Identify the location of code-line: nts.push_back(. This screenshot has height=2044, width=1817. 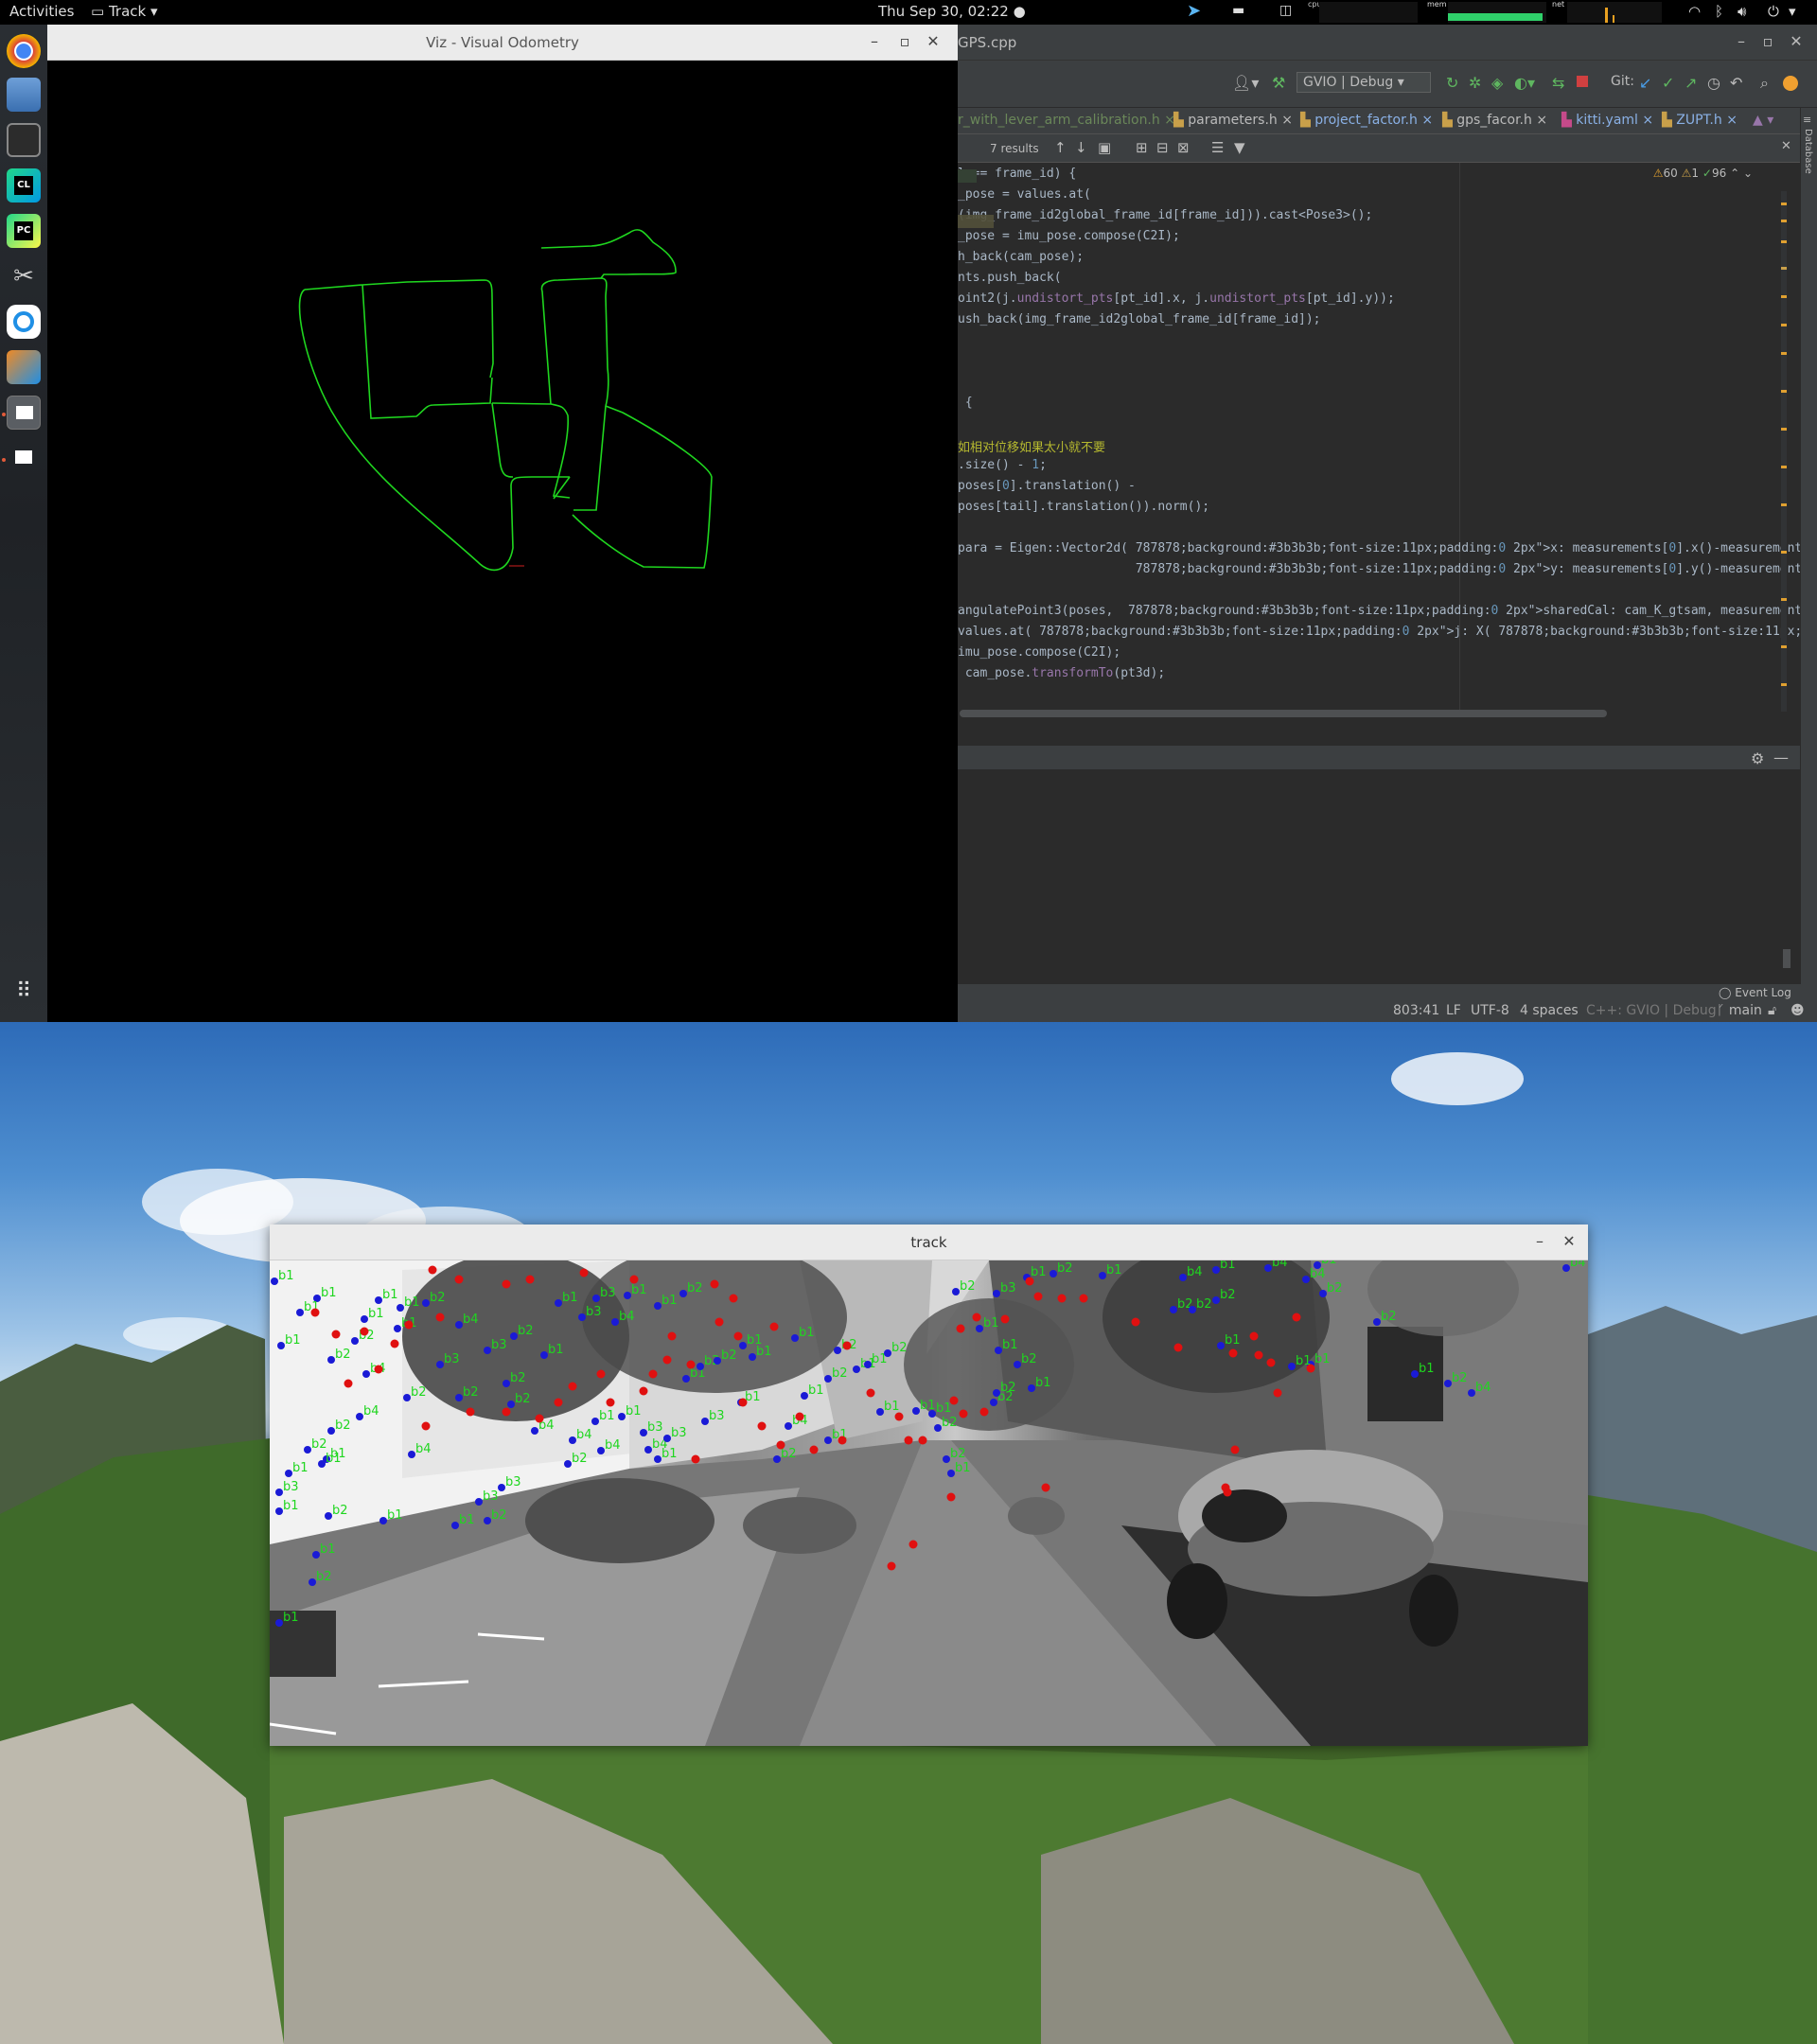
(1010, 278).